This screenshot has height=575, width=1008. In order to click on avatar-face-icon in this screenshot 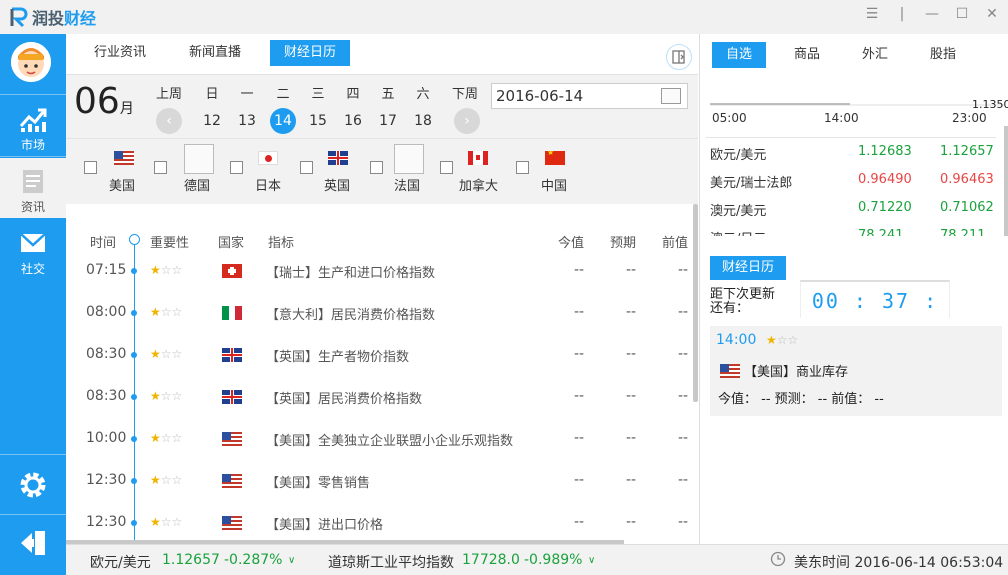, I will do `click(31, 62)`.